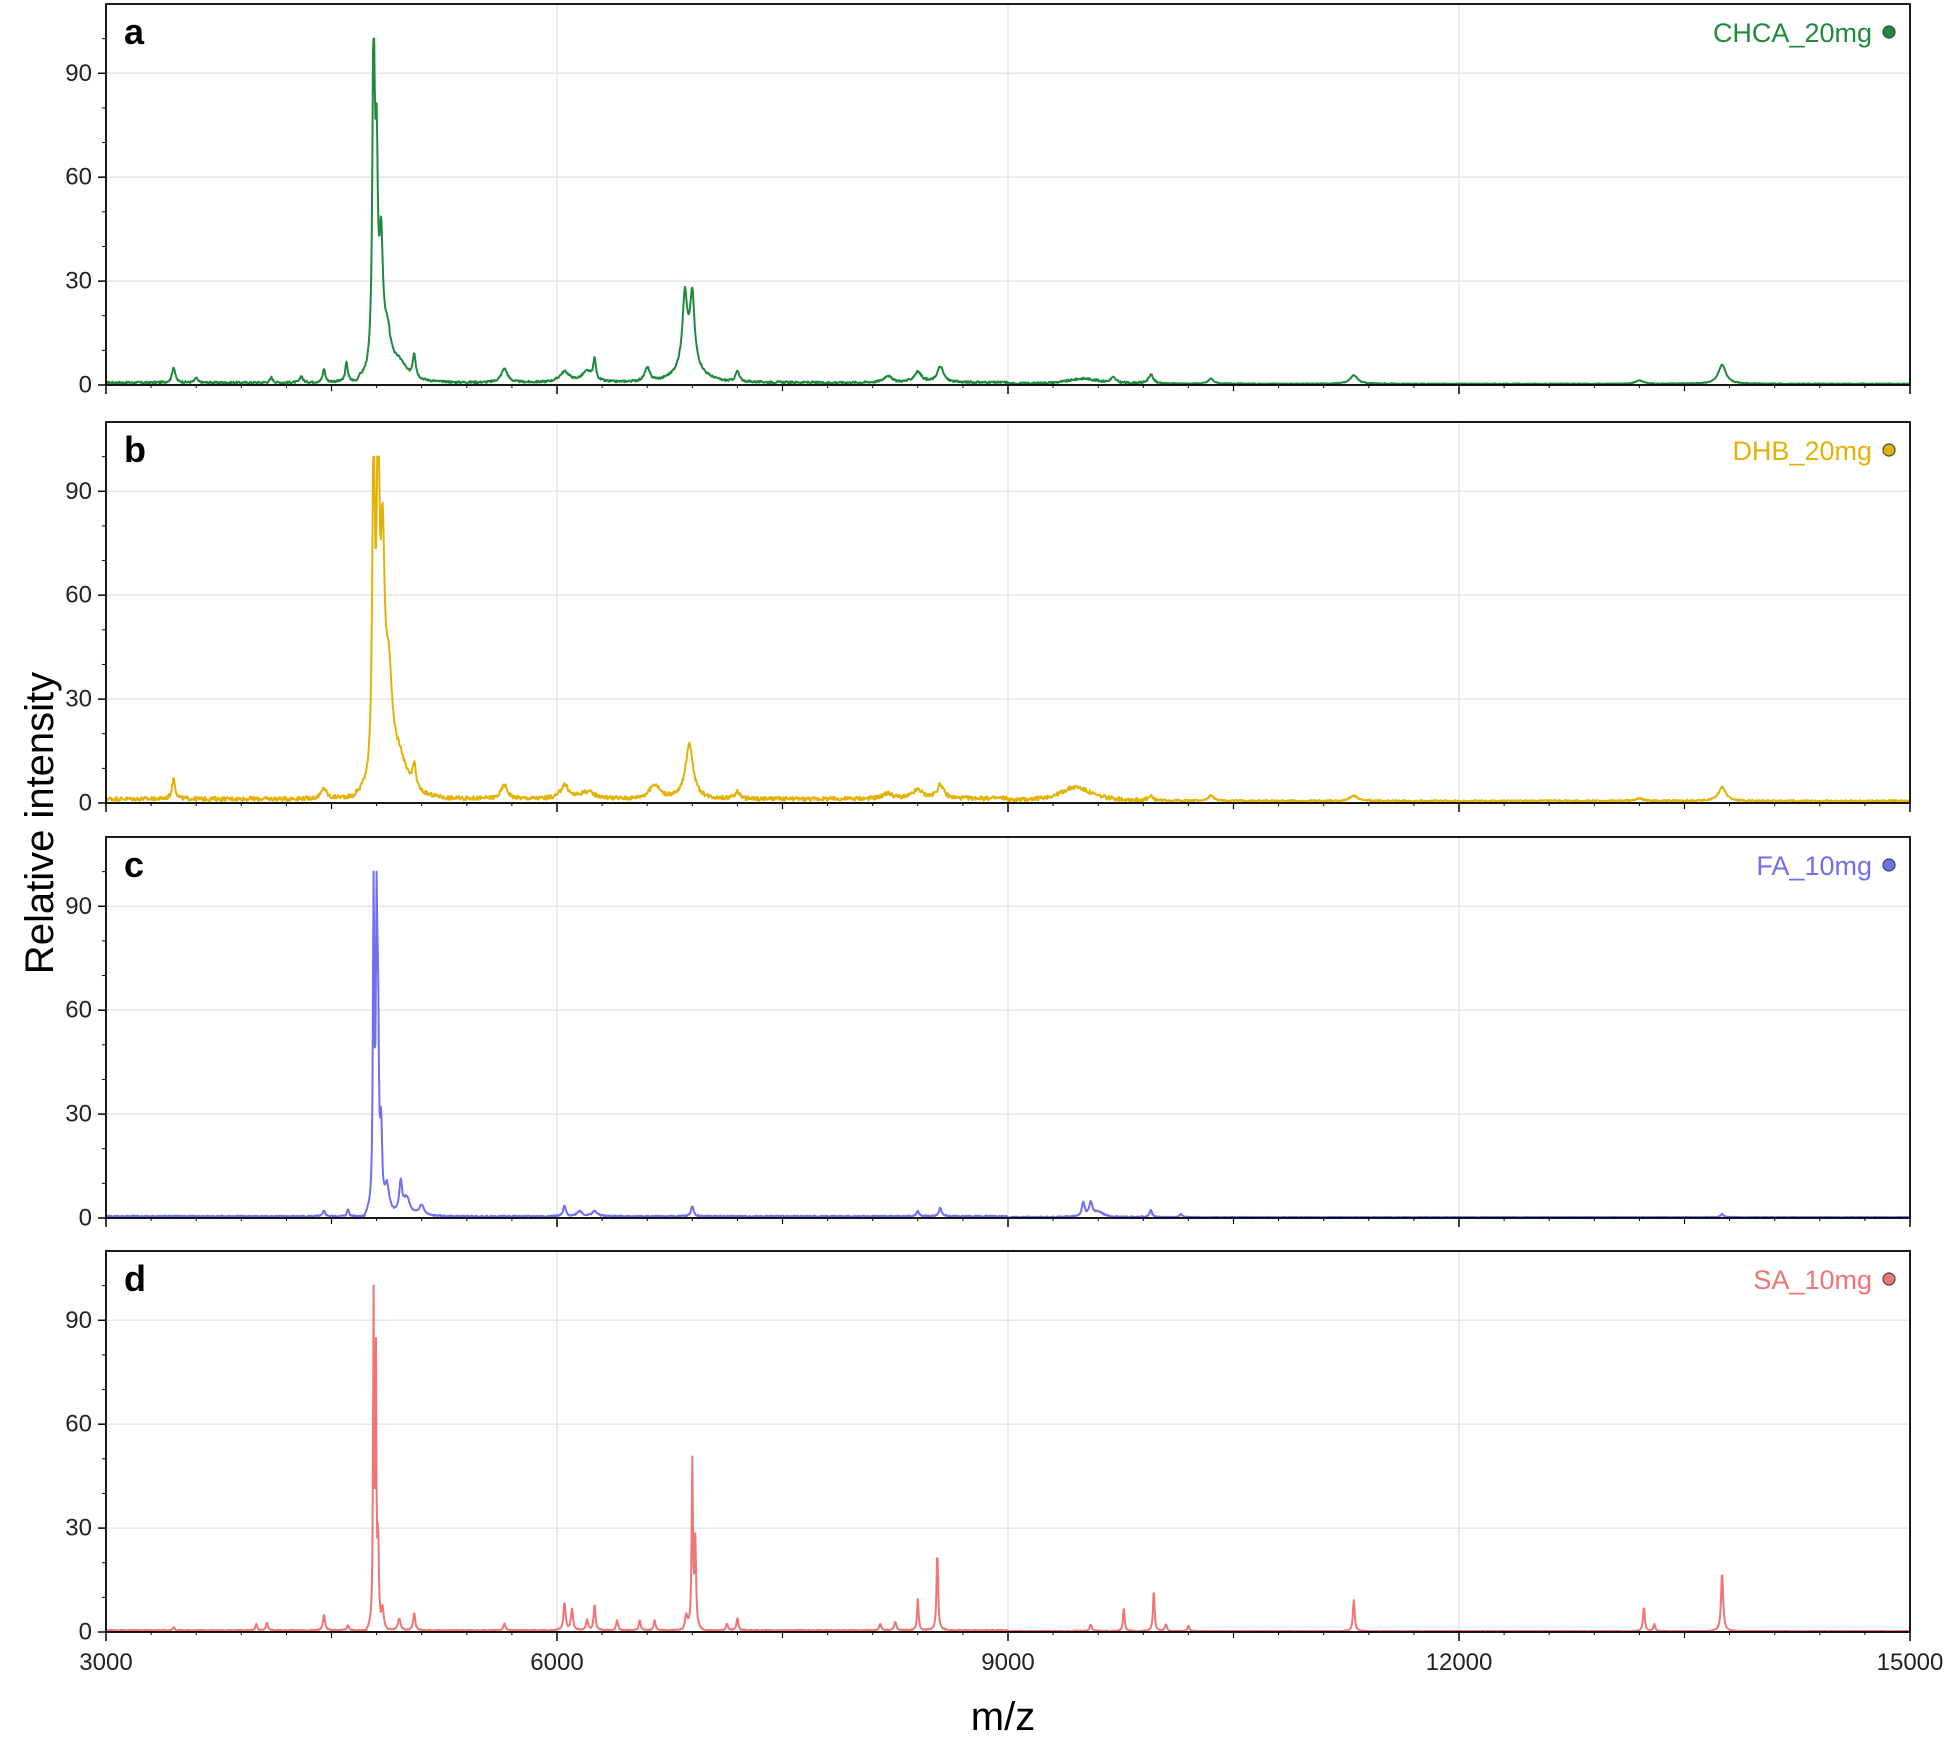 This screenshot has width=1949, height=1747. What do you see at coordinates (1459, 1662) in the screenshot?
I see `x-tick-label: 12000` at bounding box center [1459, 1662].